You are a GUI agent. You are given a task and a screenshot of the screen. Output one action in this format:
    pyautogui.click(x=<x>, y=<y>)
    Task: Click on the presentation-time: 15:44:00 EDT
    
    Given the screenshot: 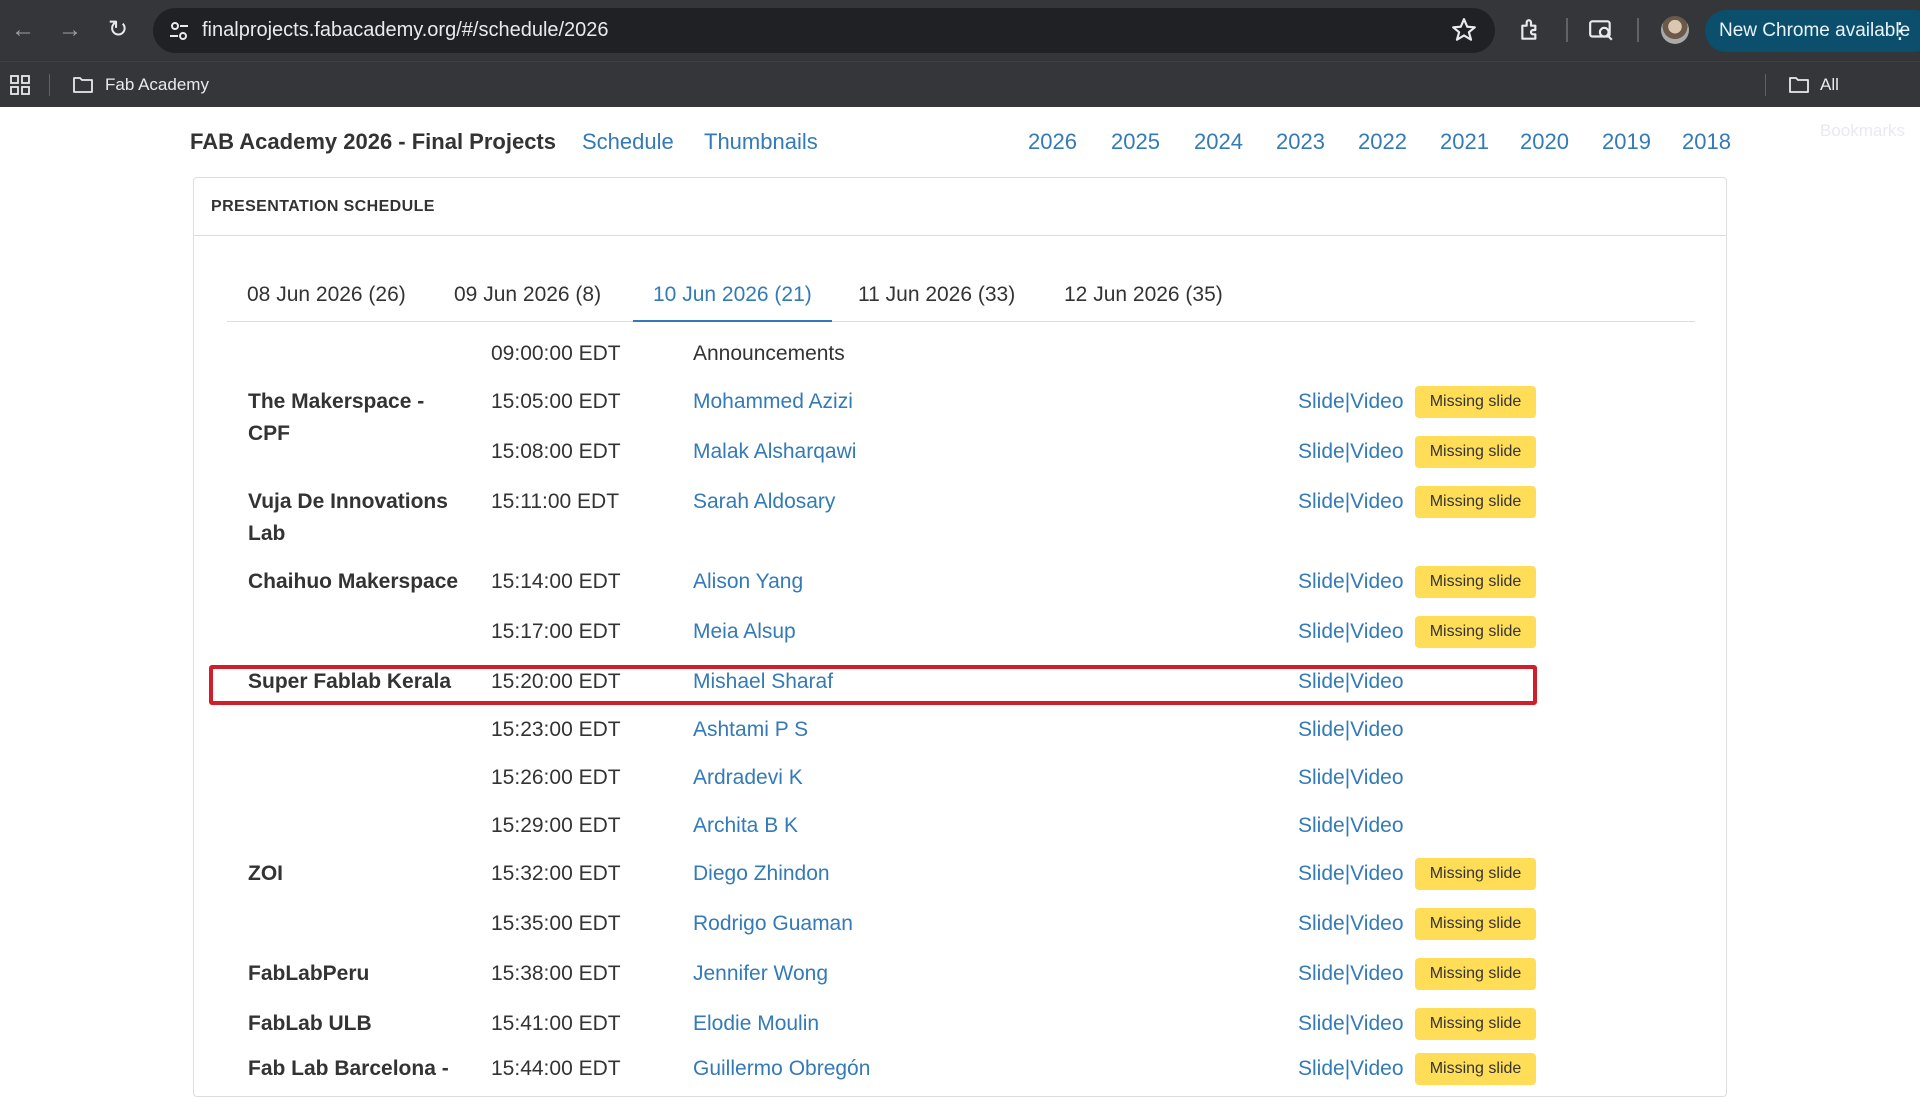 What is the action you would take?
    pyautogui.click(x=556, y=1068)
    